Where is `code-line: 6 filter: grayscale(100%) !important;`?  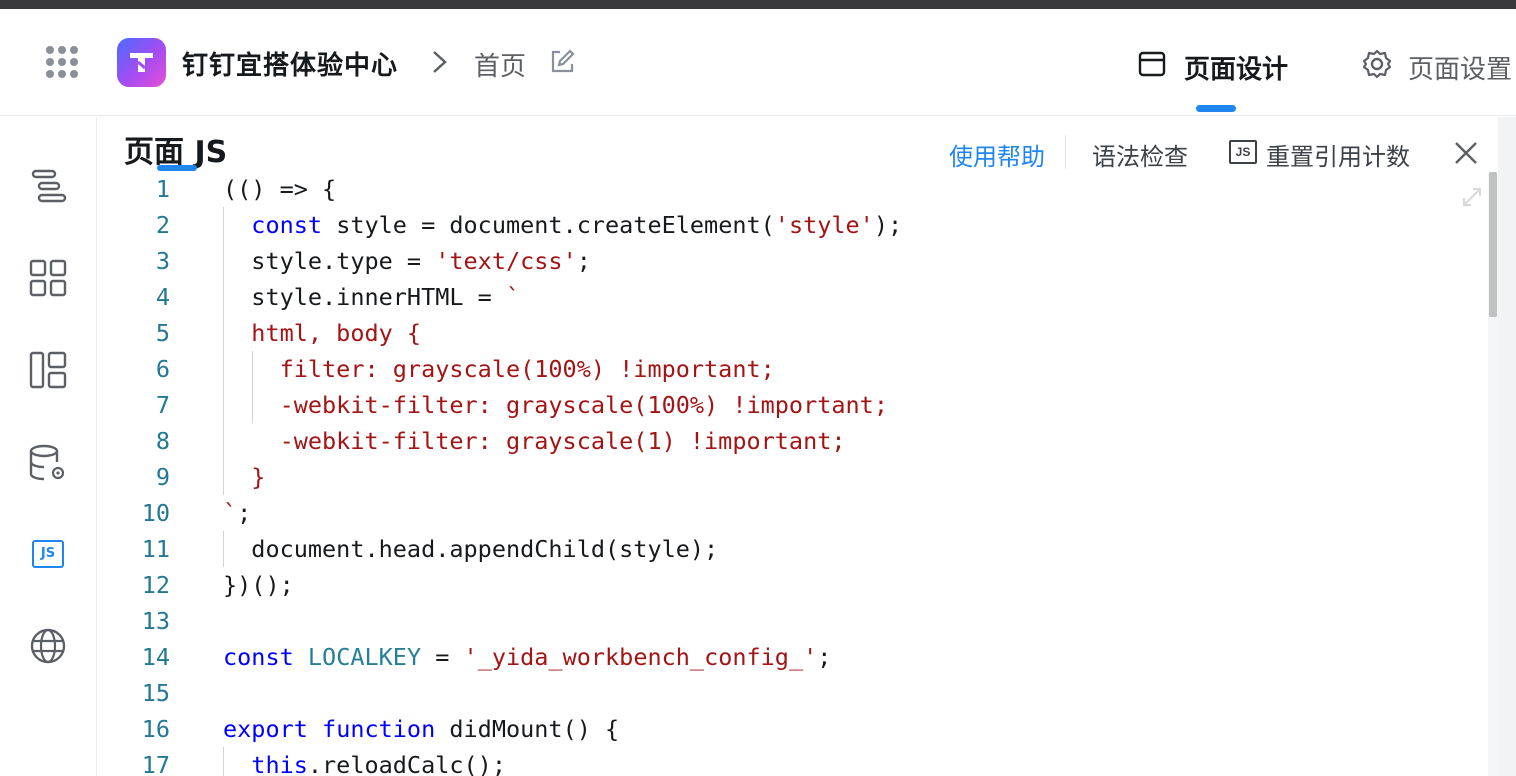 code-line: 6 filter: grayscale(100%) !important; is located at coordinates (465, 369).